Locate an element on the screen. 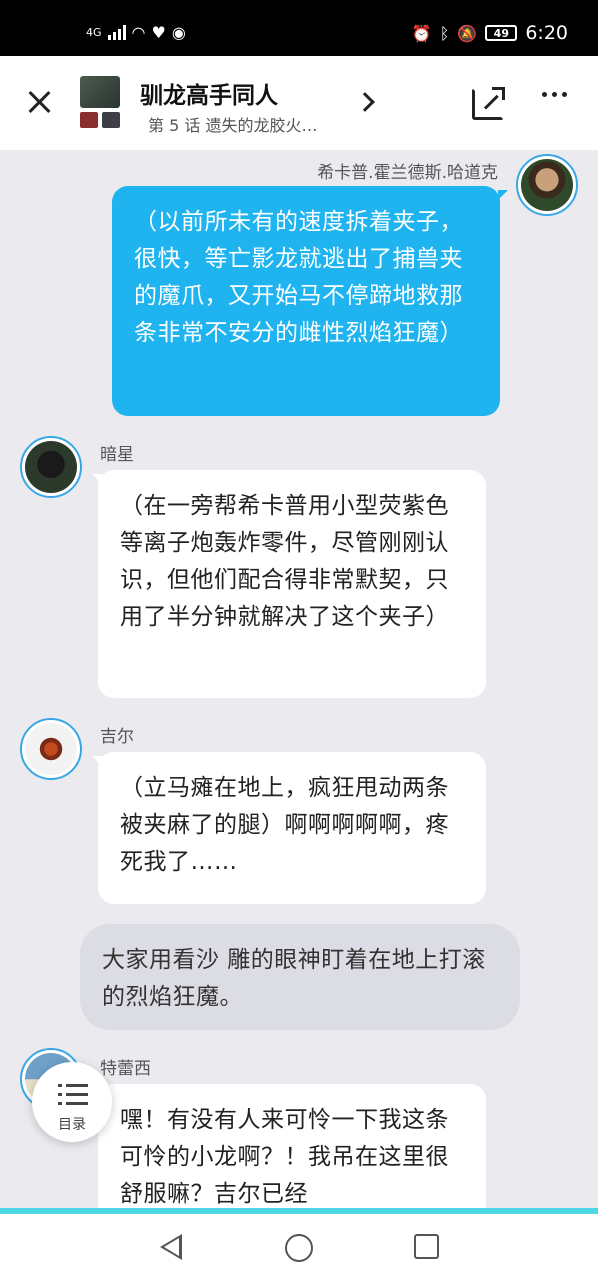  speaker-name: 吉尔 is located at coordinates (117, 737).